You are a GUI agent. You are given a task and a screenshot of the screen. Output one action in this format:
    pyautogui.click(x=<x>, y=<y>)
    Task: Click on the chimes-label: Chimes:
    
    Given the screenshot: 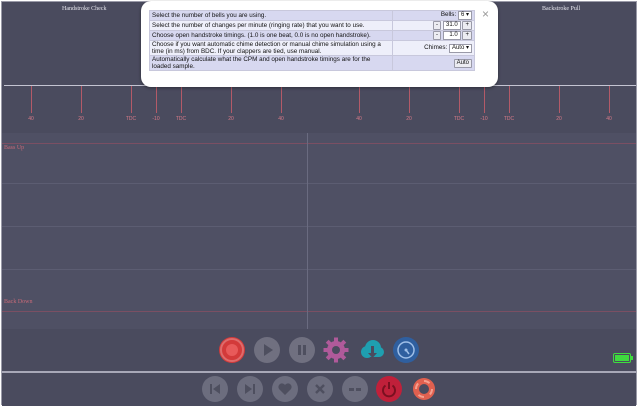 What is the action you would take?
    pyautogui.click(x=436, y=47)
    